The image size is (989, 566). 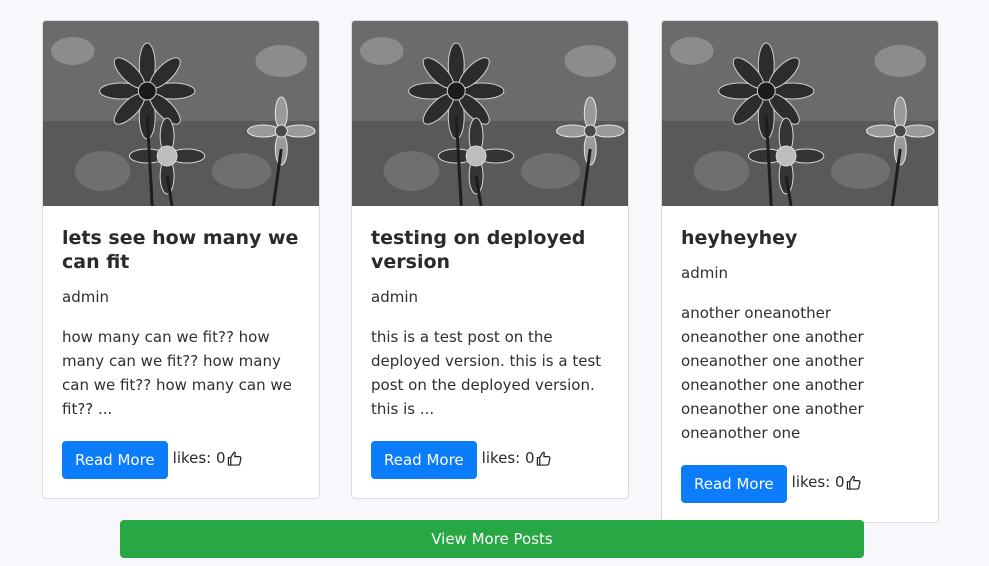 What do you see at coordinates (492, 539) in the screenshot?
I see `view-more-posts-button: View More Posts` at bounding box center [492, 539].